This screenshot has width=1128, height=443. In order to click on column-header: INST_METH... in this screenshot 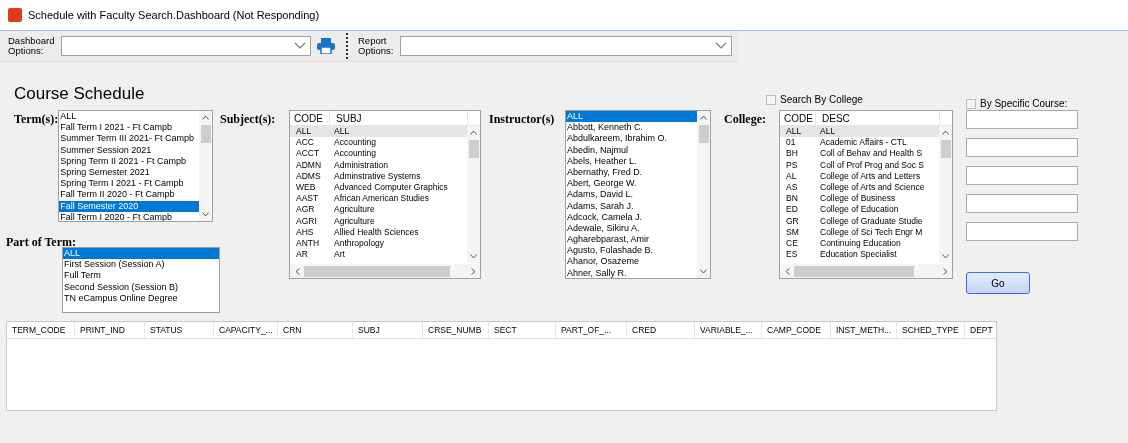, I will do `click(864, 330)`.